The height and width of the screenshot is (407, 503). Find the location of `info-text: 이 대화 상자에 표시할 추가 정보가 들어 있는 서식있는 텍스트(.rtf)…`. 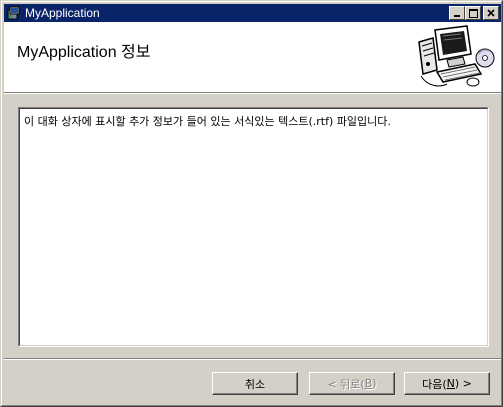

info-text: 이 대화 상자에 표시할 추가 정보가 들어 있는 서식있는 텍스트(.rtf)… is located at coordinates (207, 121).